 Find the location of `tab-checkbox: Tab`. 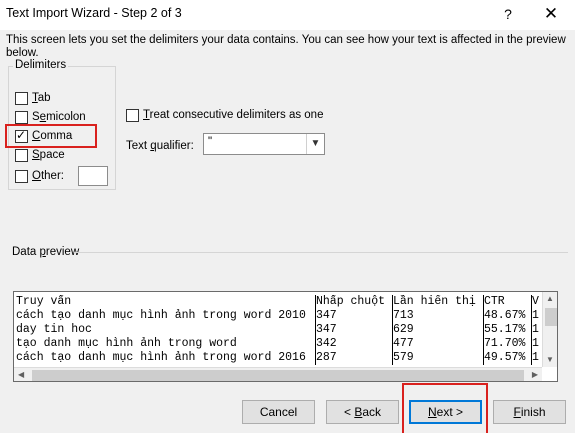

tab-checkbox: Tab is located at coordinates (33, 98).